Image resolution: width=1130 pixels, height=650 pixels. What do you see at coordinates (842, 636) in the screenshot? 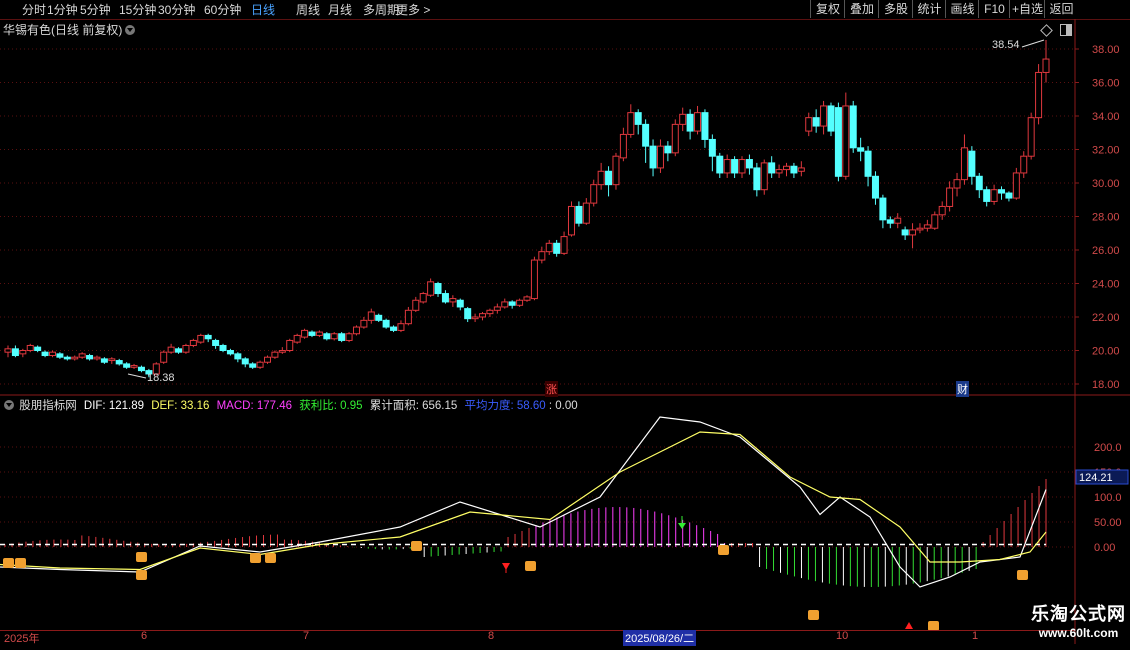
I see `month-label: 10` at bounding box center [842, 636].